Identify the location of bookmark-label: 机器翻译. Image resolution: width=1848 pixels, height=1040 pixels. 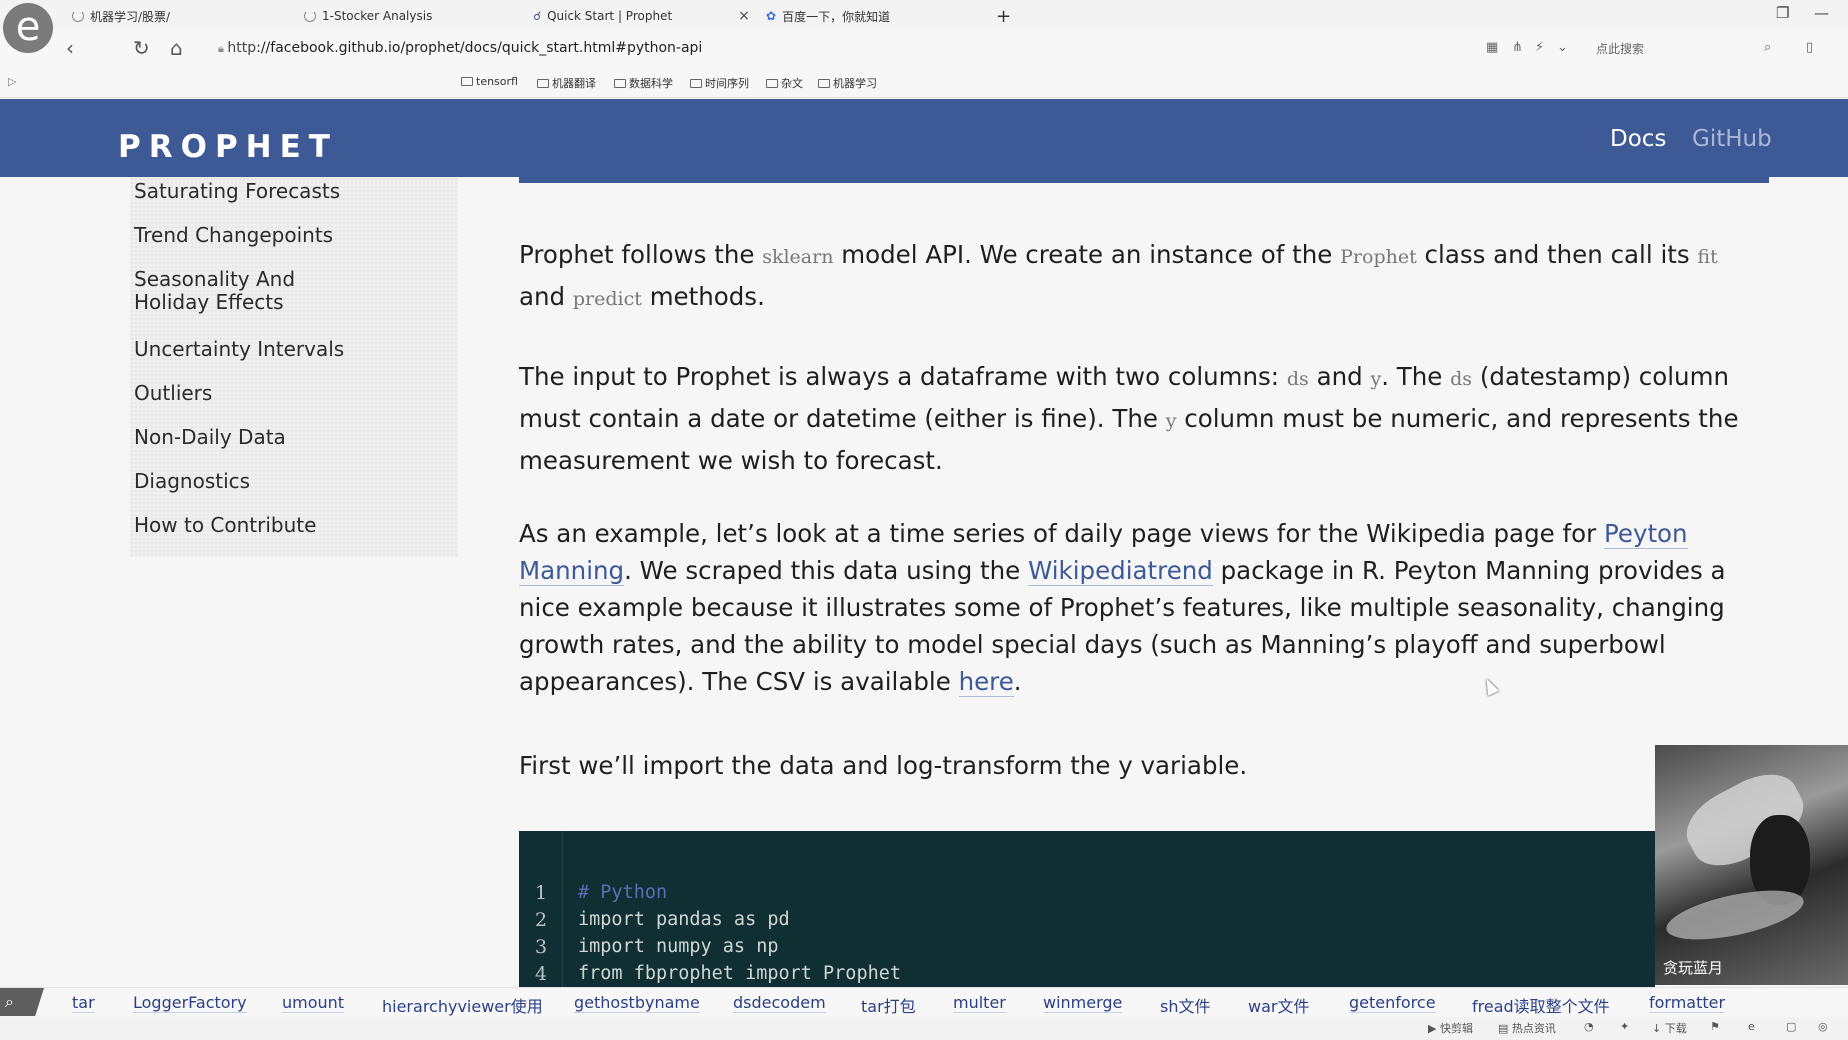
(574, 83).